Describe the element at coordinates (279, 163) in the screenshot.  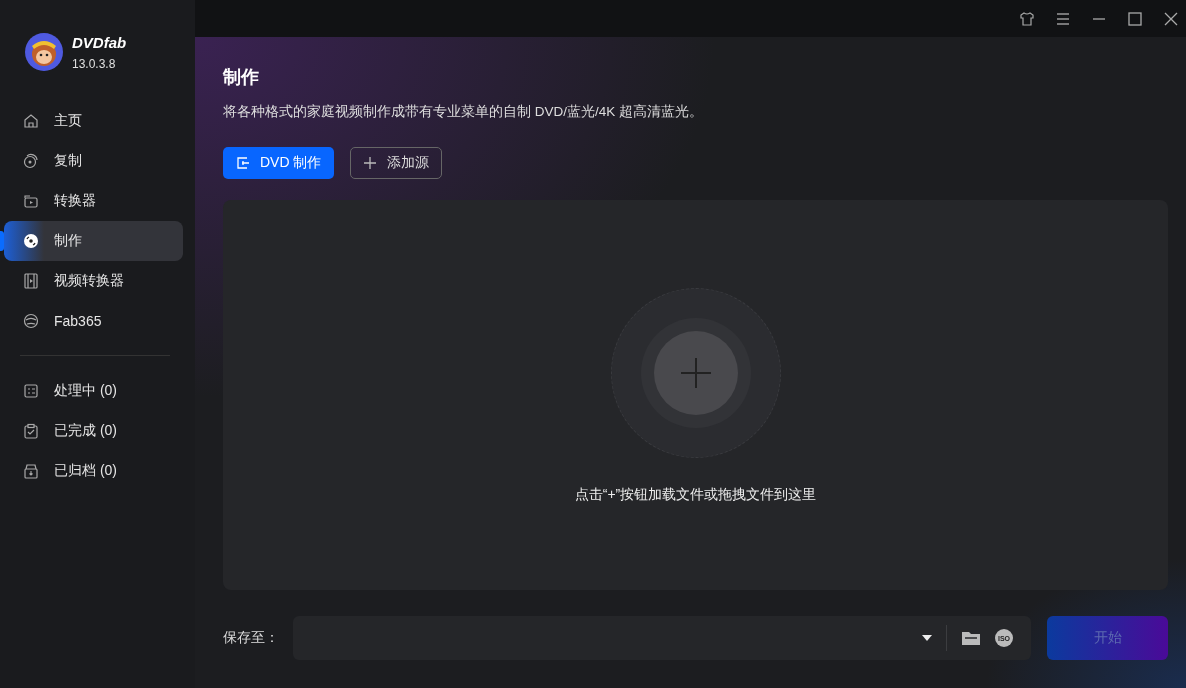
I see `dvd-create-button: DVD 制作` at that location.